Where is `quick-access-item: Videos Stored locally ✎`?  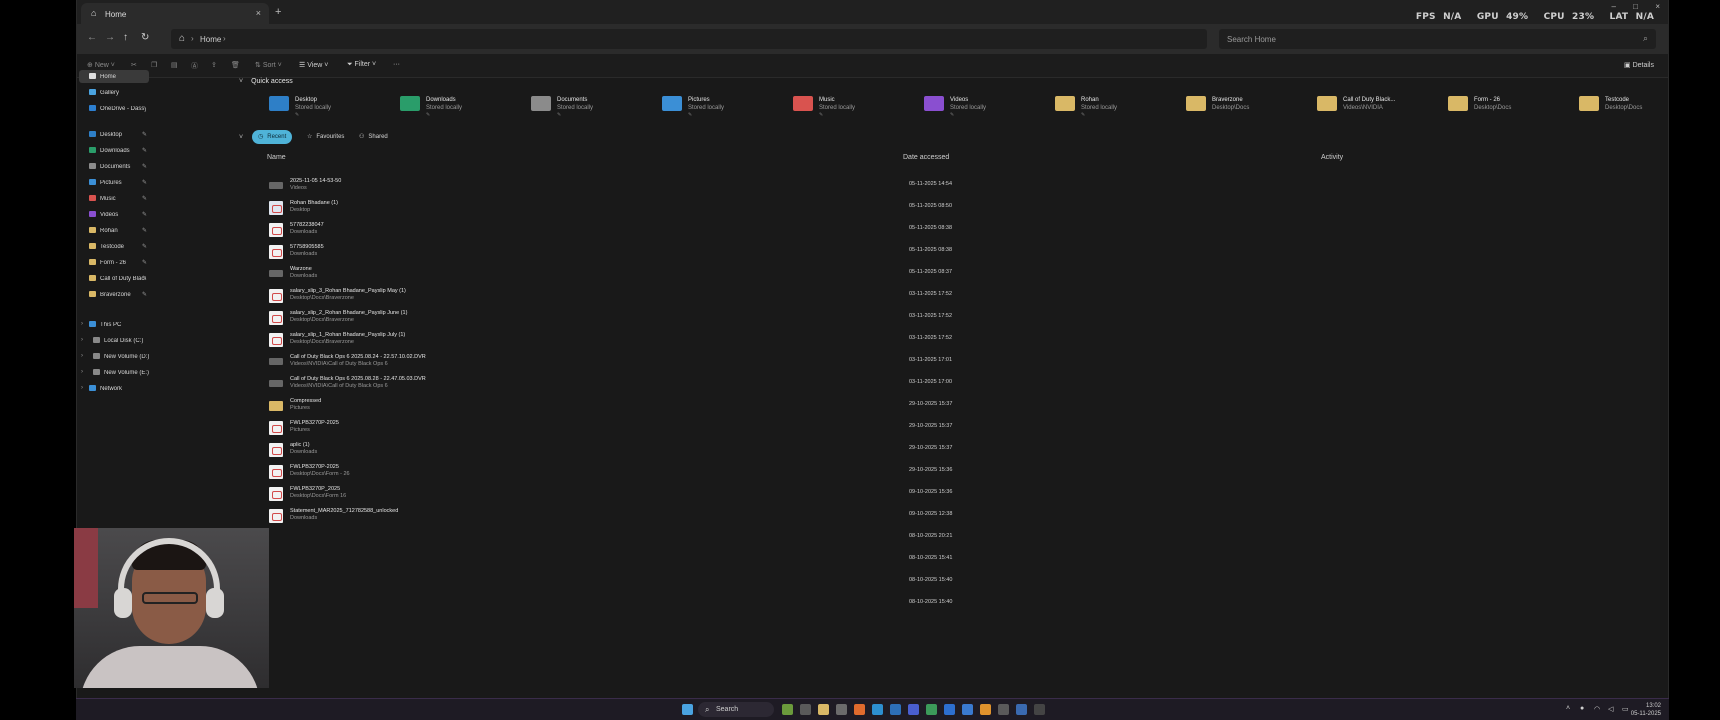
quick-access-item: Videos Stored locally ✎ is located at coordinates (984, 106).